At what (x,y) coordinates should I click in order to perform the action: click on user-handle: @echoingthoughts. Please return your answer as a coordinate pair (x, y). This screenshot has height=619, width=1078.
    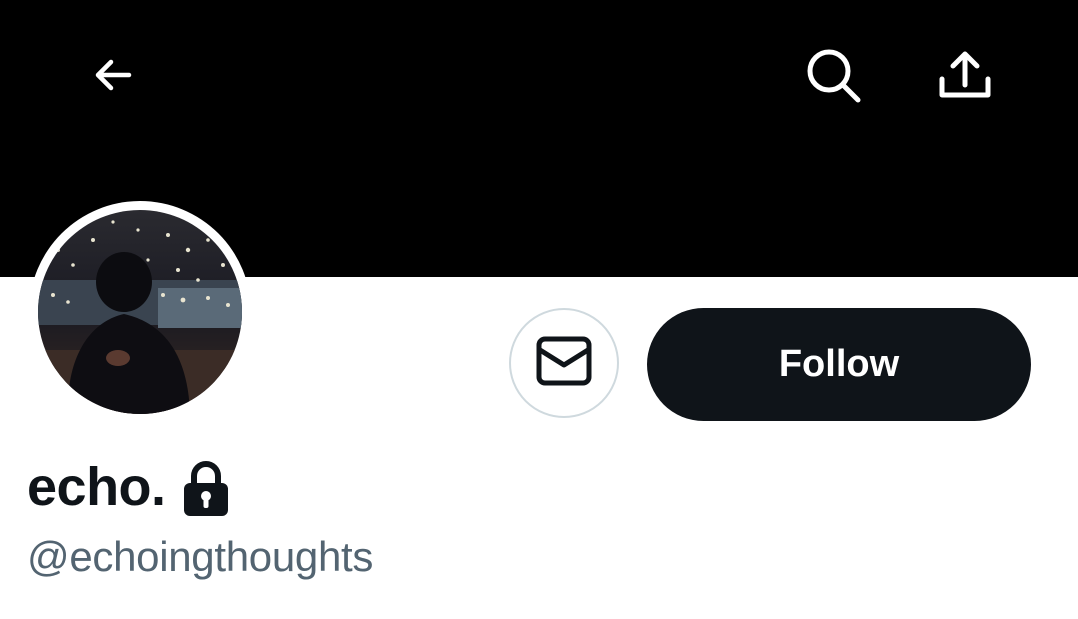
    Looking at the image, I should click on (200, 556).